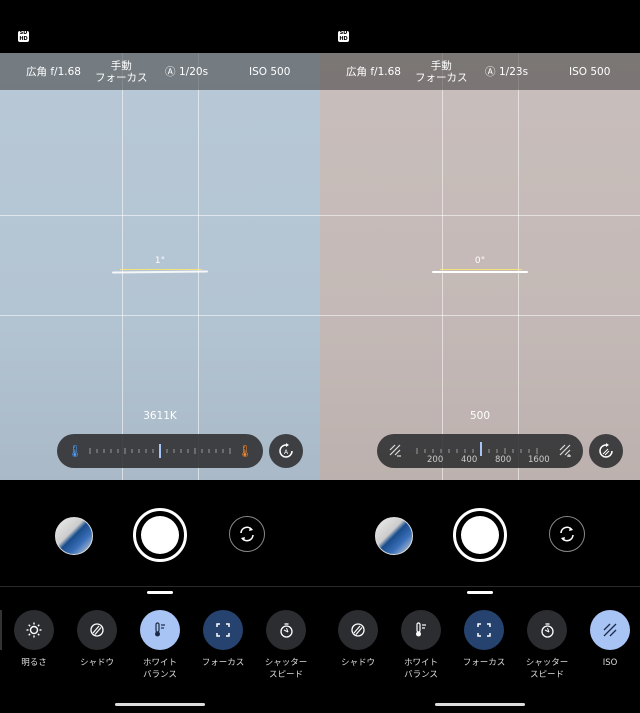 This screenshot has height=713, width=640. What do you see at coordinates (395, 451) in the screenshot?
I see `iso-decrease-icon` at bounding box center [395, 451].